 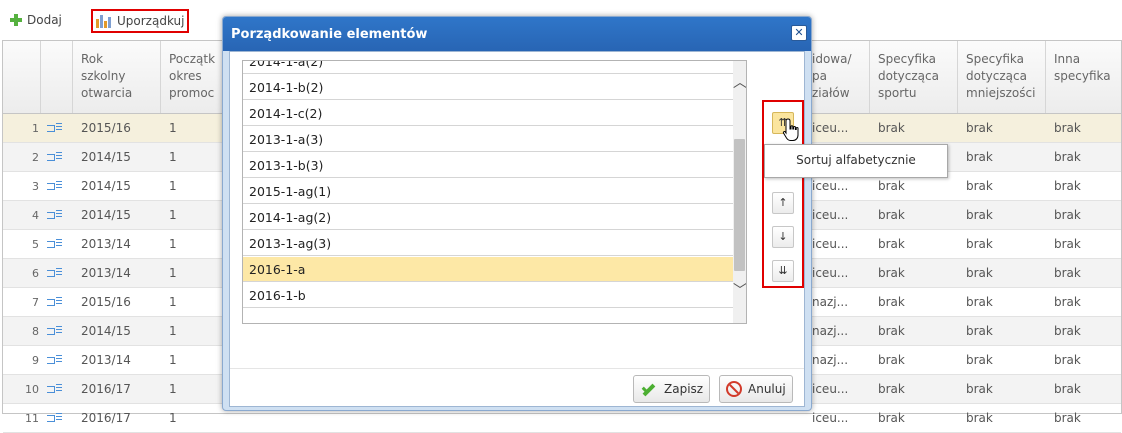 I want to click on header-specyfika-sportu: Specyfika dotycząca sportu, so click(x=914, y=77).